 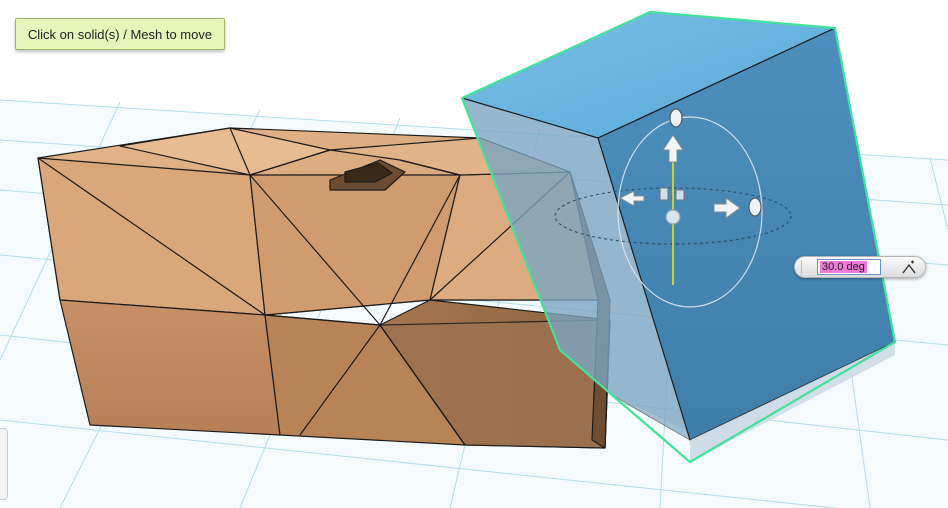 I want to click on move-hint-tooltip: Click on solid(s) / Mesh to move, so click(x=120, y=34).